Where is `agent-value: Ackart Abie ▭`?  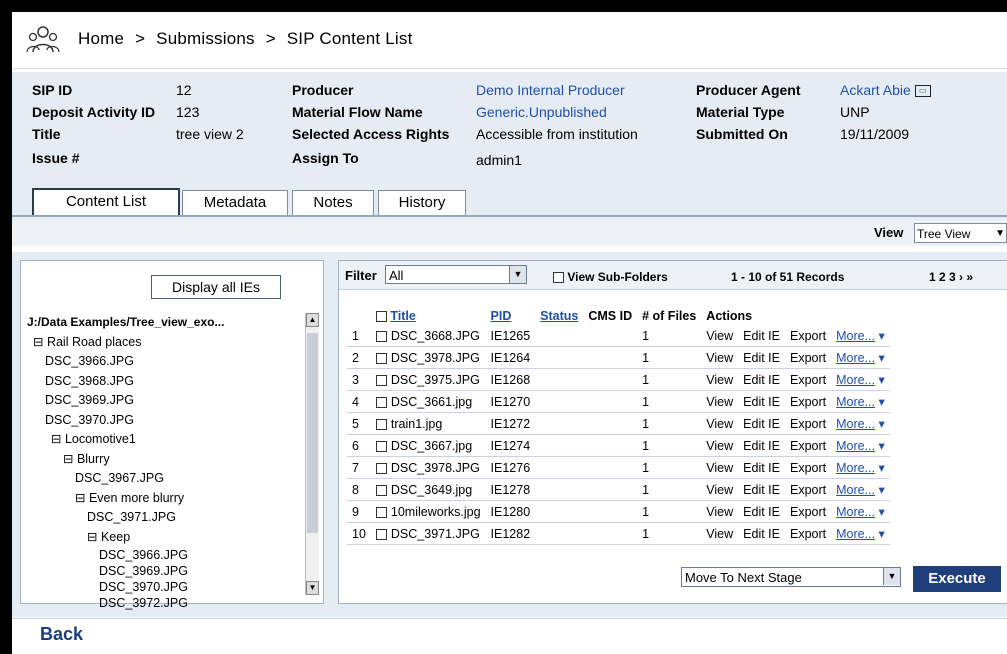 agent-value: Ackart Abie ▭ is located at coordinates (885, 90).